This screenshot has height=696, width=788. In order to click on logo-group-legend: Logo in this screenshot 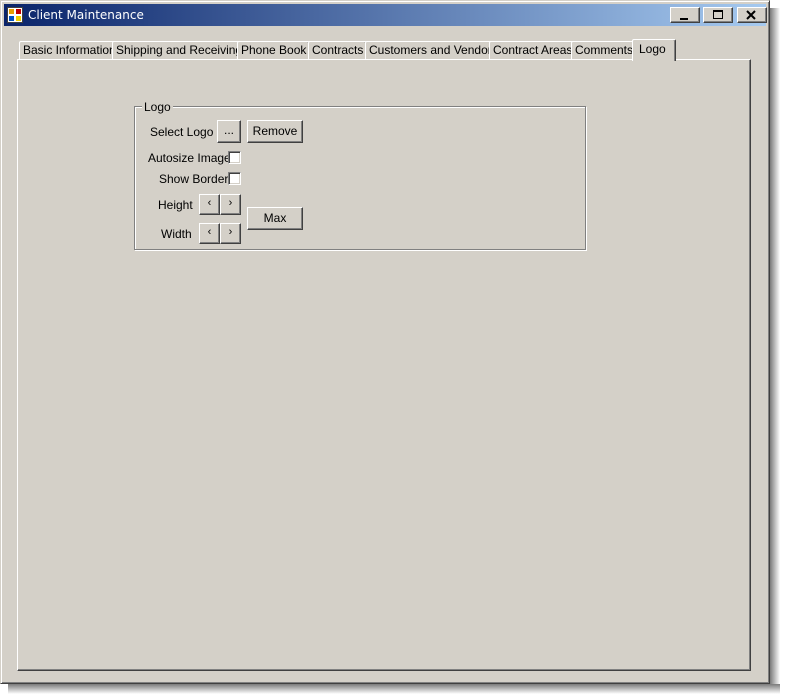, I will do `click(157, 107)`.